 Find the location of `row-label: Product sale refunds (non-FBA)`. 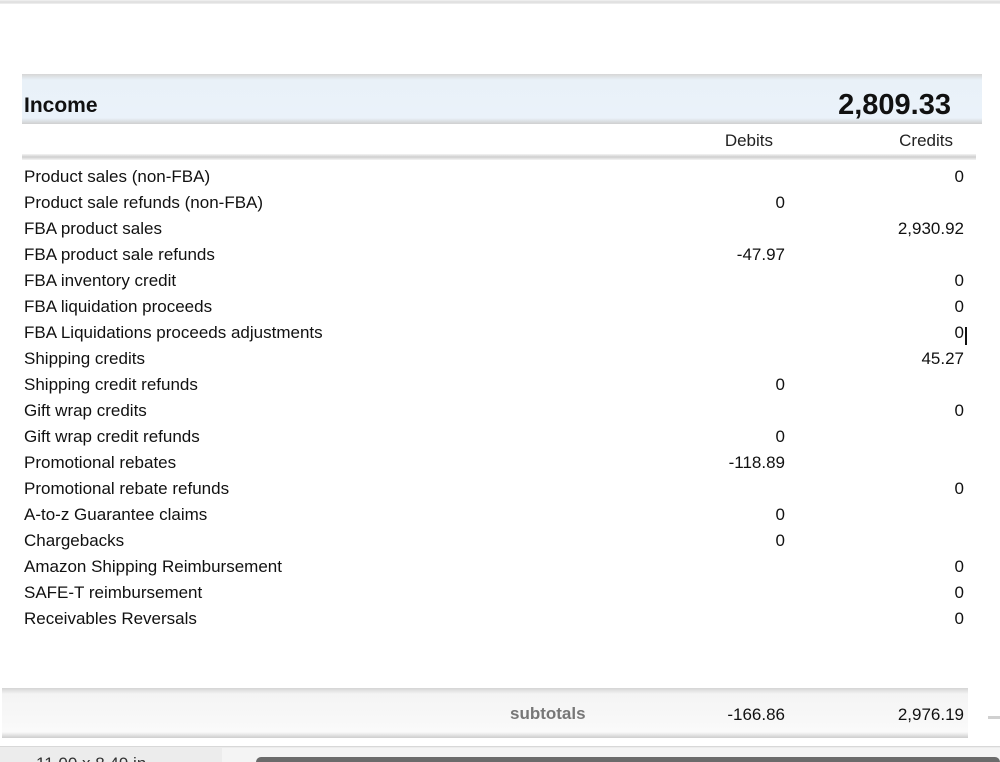

row-label: Product sale refunds (non-FBA) is located at coordinates (144, 202).